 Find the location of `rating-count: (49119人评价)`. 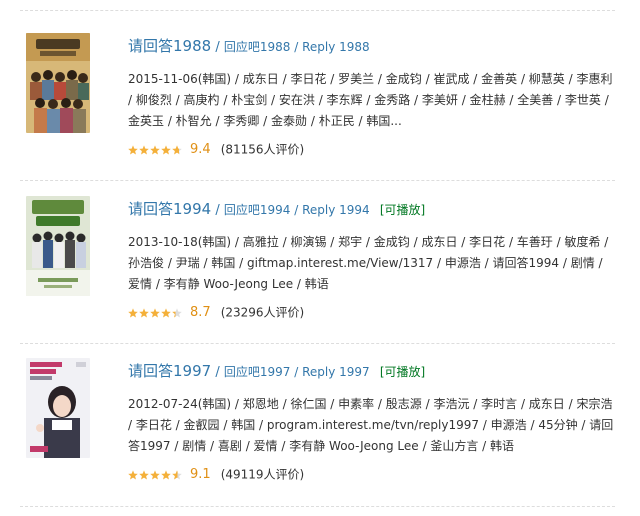

rating-count: (49119人评价) is located at coordinates (262, 474).